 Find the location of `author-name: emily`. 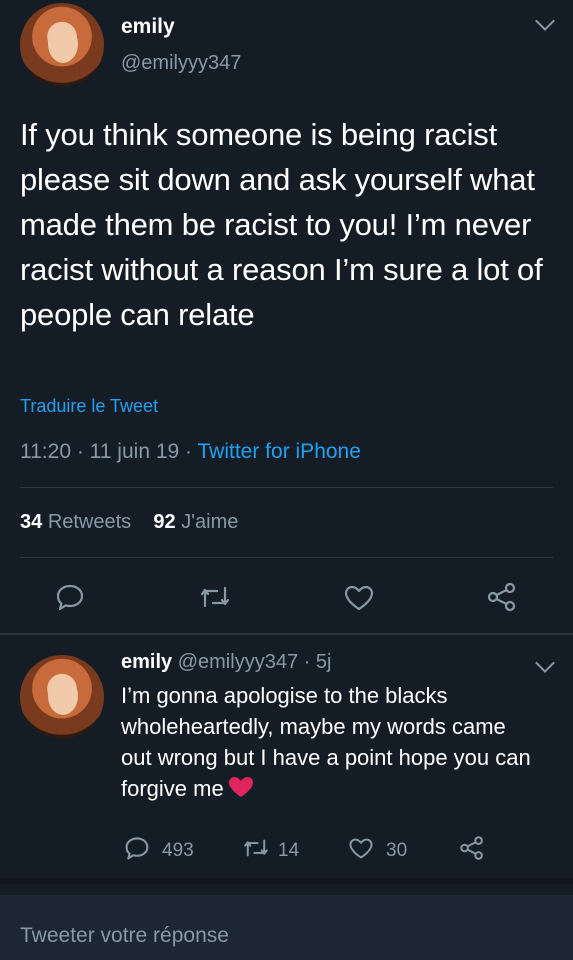

author-name: emily is located at coordinates (148, 27).